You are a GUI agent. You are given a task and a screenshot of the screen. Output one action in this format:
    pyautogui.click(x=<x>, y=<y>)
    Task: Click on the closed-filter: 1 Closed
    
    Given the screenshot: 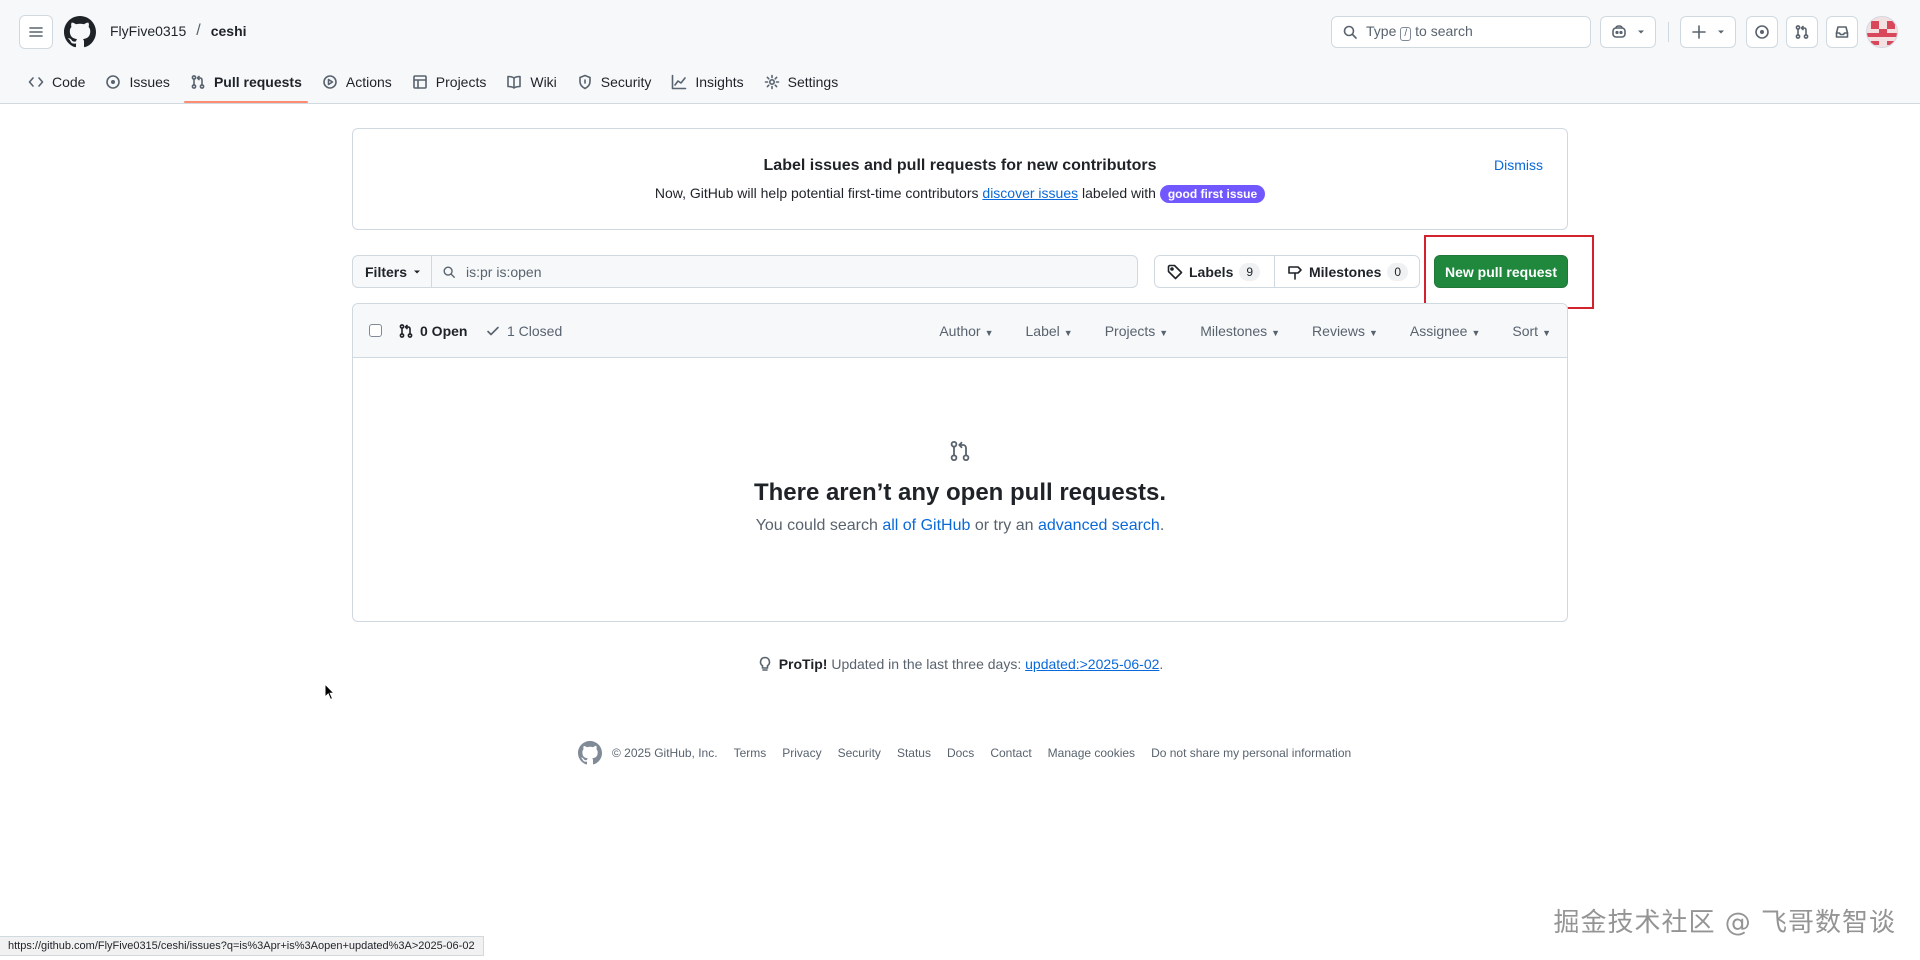 What is the action you would take?
    pyautogui.click(x=523, y=331)
    